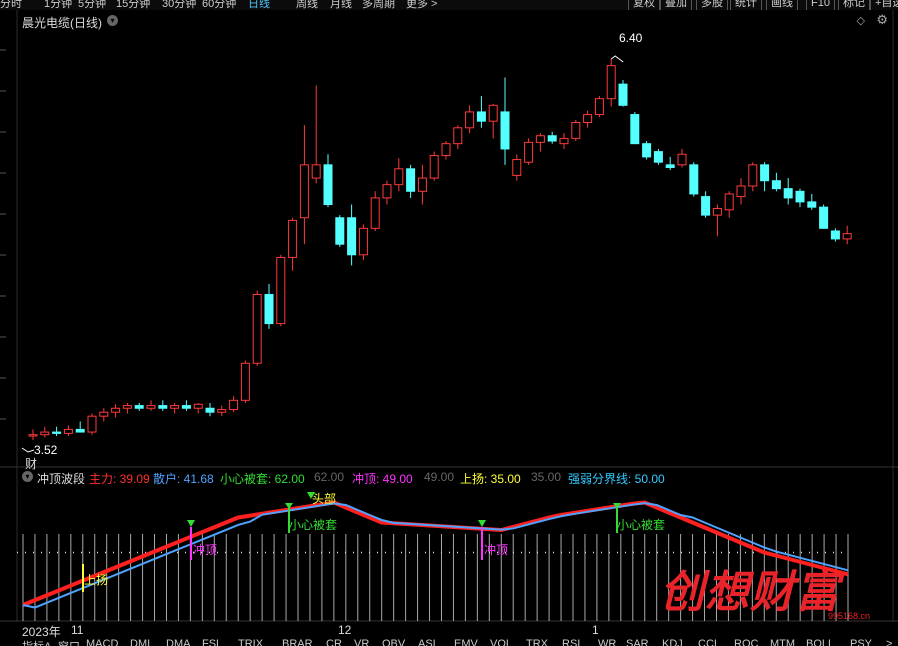  I want to click on x-axis-label-dec: 12, so click(345, 630).